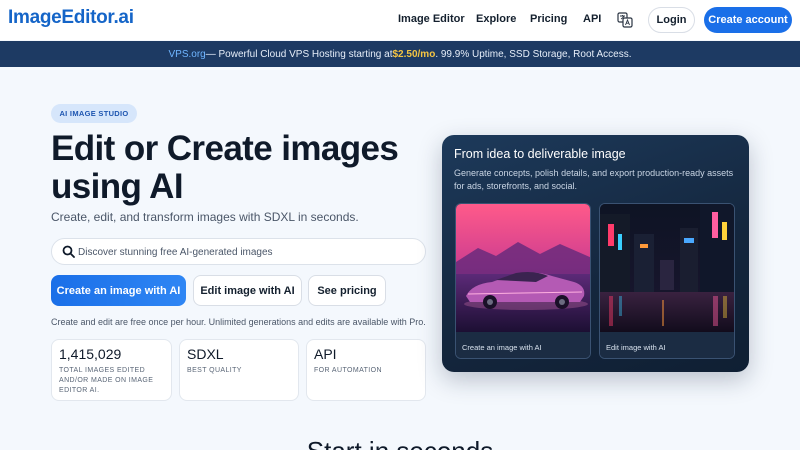 The image size is (800, 450). I want to click on stat-card-quality: SDXL BEST QUALITY, so click(239, 370).